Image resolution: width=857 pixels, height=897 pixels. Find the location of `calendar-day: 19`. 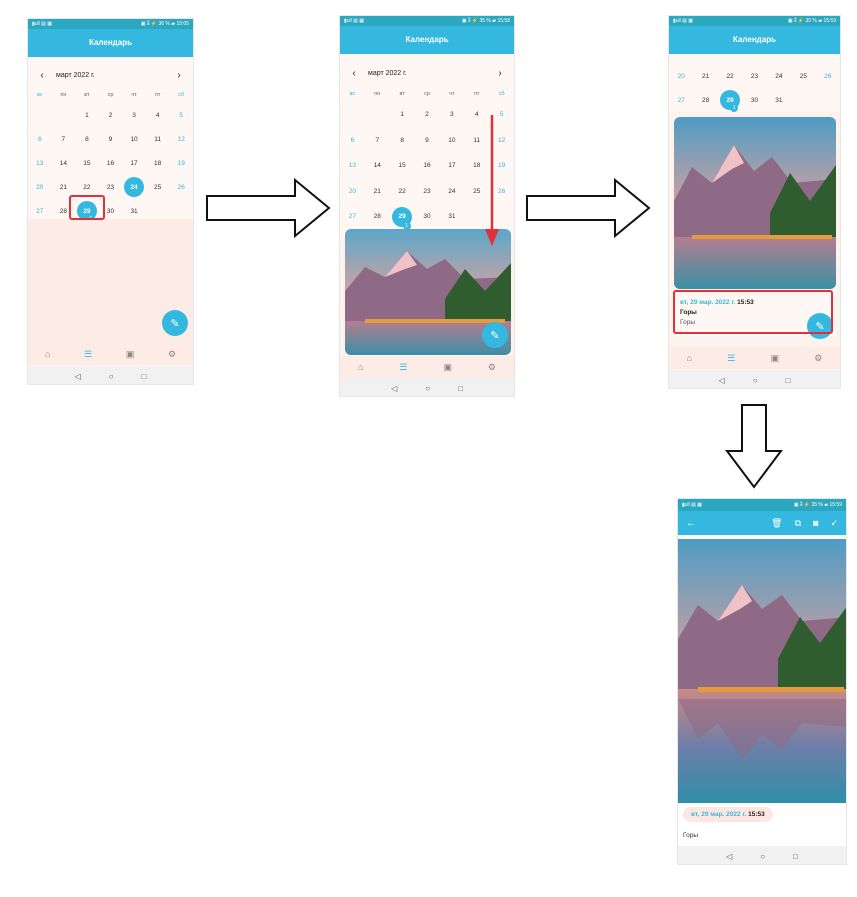

calendar-day: 19 is located at coordinates (181, 163).